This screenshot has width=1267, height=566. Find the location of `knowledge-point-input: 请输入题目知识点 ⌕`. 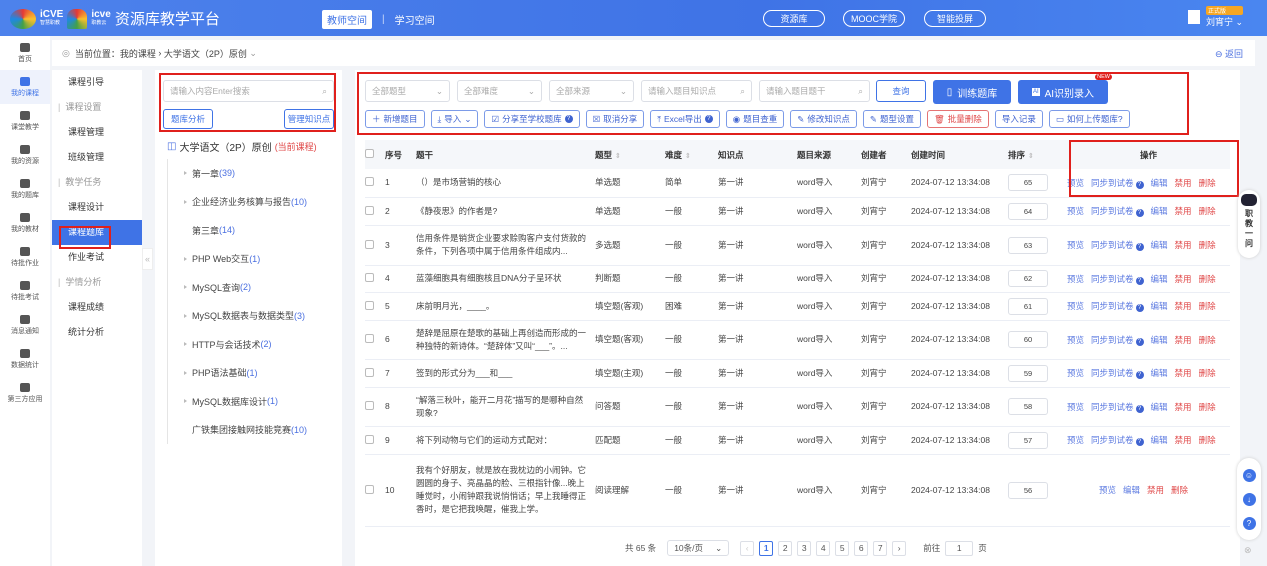

knowledge-point-input: 请输入题目知识点 ⌕ is located at coordinates (696, 91).